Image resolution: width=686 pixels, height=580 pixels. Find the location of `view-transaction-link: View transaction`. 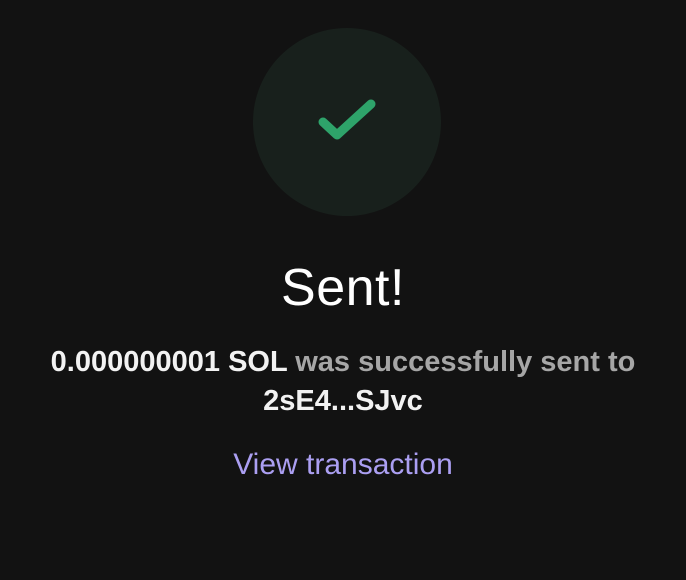

view-transaction-link: View transaction is located at coordinates (343, 465).